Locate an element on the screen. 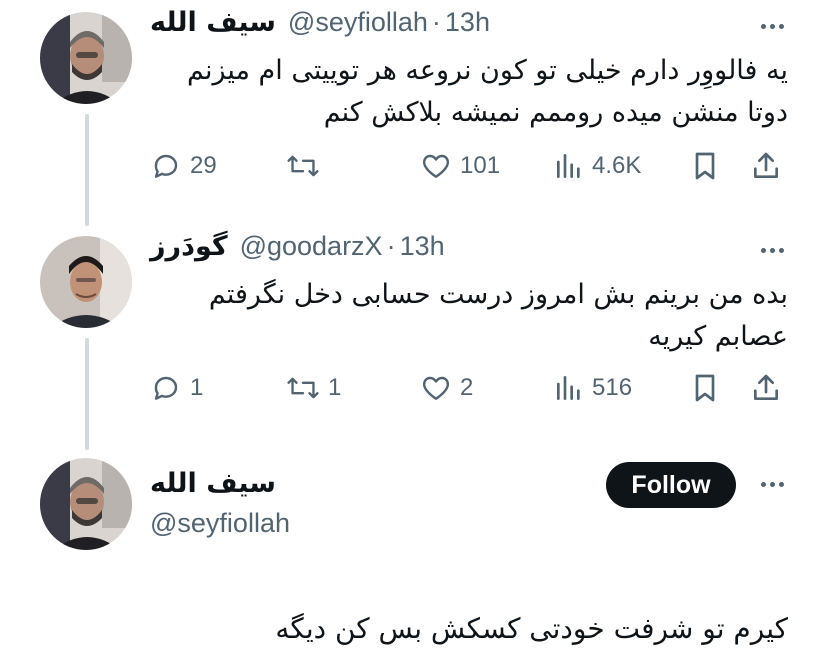 This screenshot has width=828, height=672. like-count: 2 is located at coordinates (467, 387).